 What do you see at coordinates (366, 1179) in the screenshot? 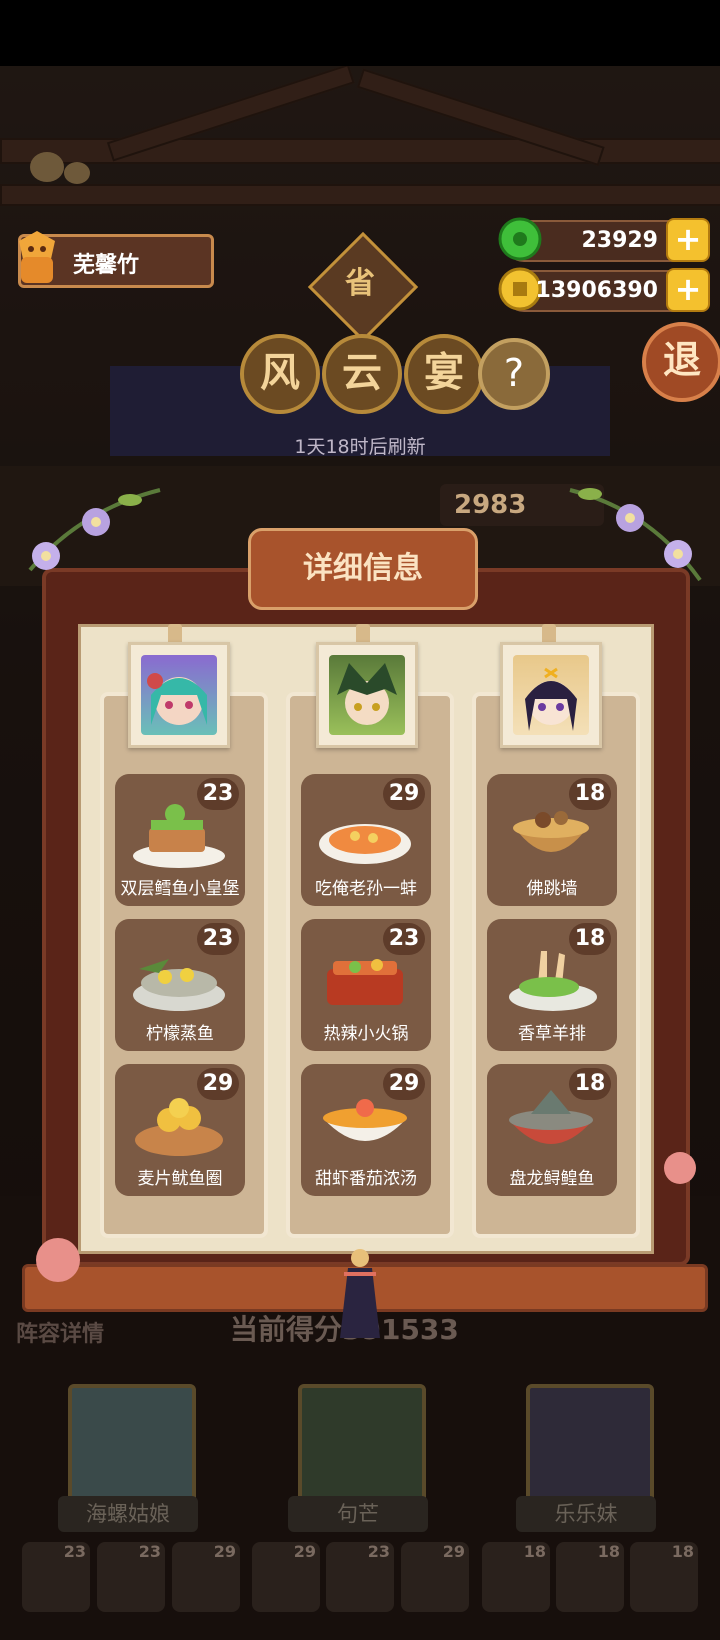
I see `dish-name: 甜虾番茄浓汤` at bounding box center [366, 1179].